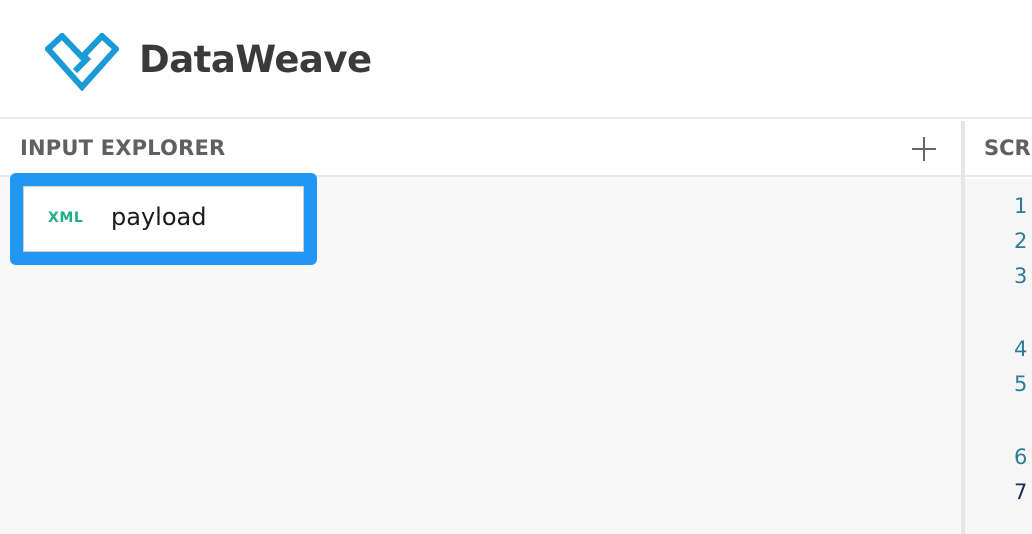  Describe the element at coordinates (123, 148) in the screenshot. I see `input-explorer-title: INPUT EXPLORER` at that location.